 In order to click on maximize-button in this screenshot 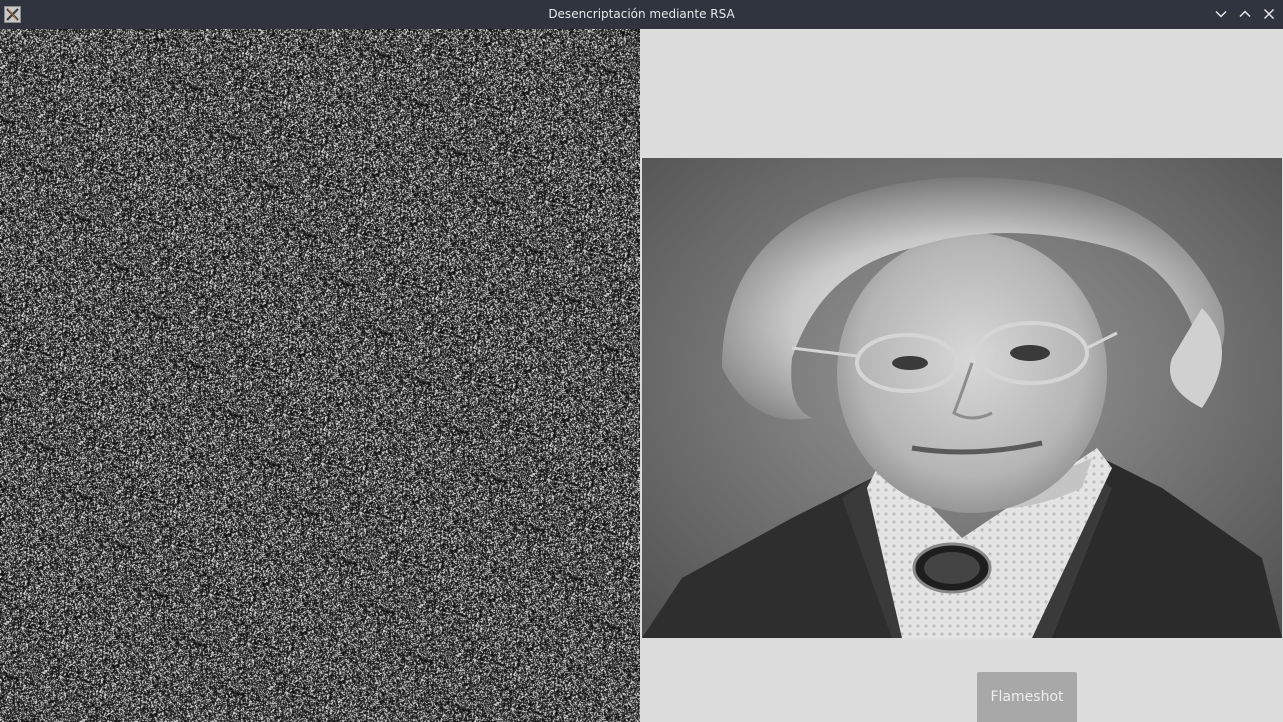, I will do `click(1245, 14)`.